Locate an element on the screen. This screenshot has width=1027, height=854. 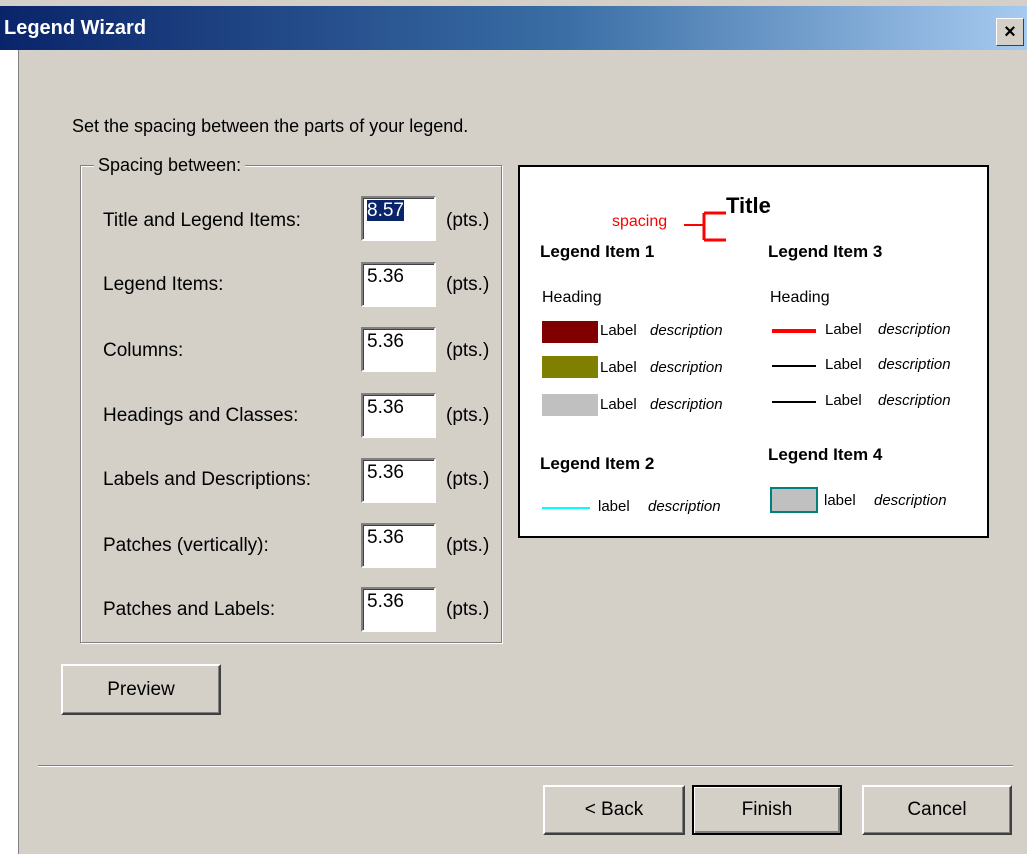
spacing-group-label: Spacing between: is located at coordinates (170, 165).